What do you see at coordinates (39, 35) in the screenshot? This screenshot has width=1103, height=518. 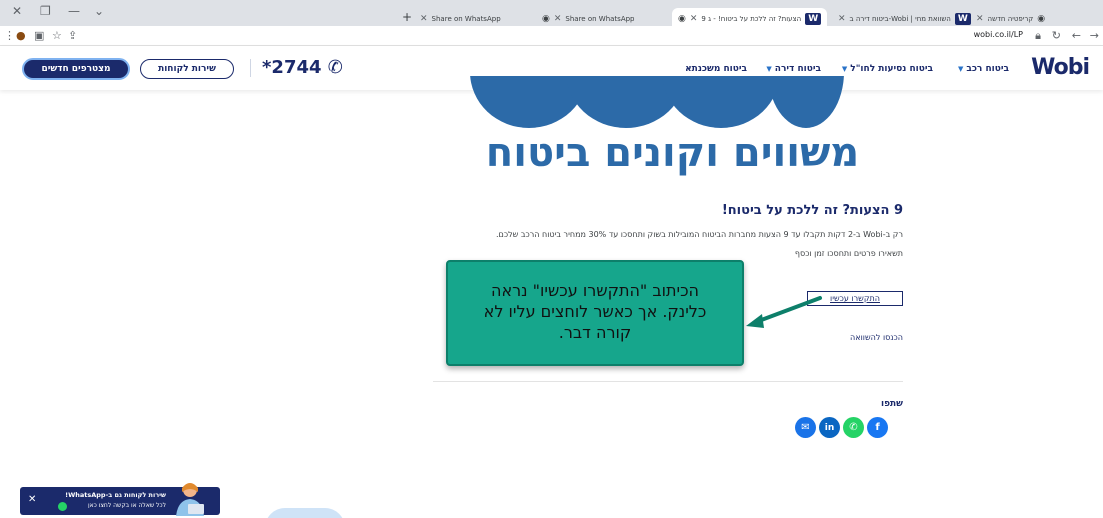 I see `extension-icon: ▣` at bounding box center [39, 35].